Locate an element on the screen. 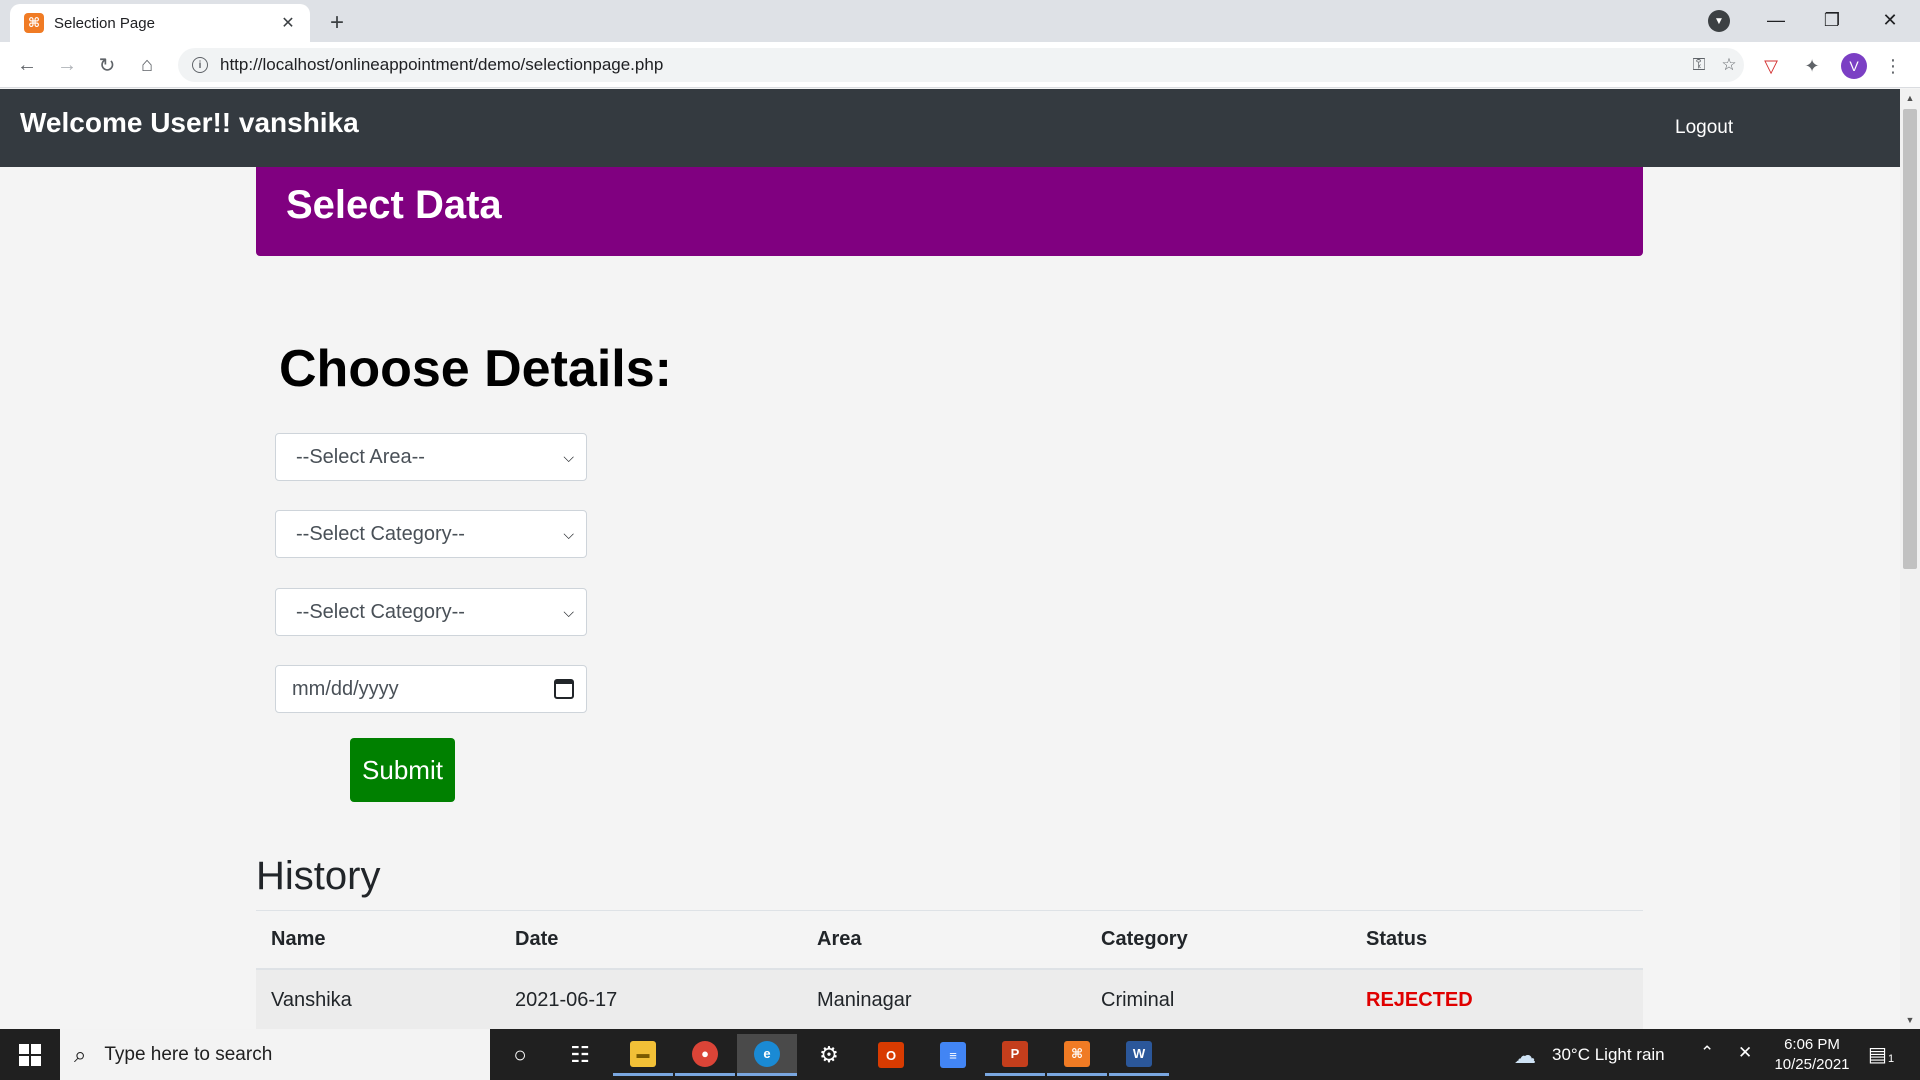  key-icon: ⚿ is located at coordinates (1699, 65).